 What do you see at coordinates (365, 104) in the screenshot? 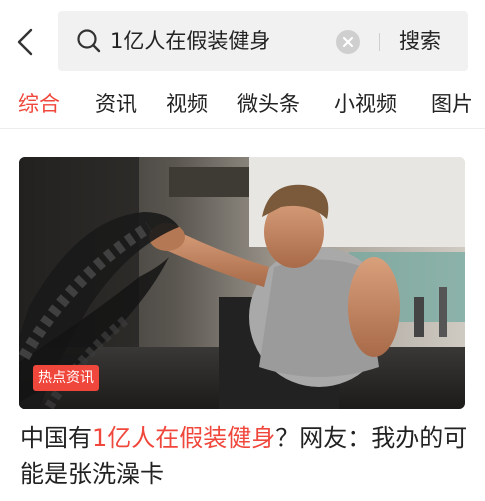
I see `tab-short-video: 小视频` at bounding box center [365, 104].